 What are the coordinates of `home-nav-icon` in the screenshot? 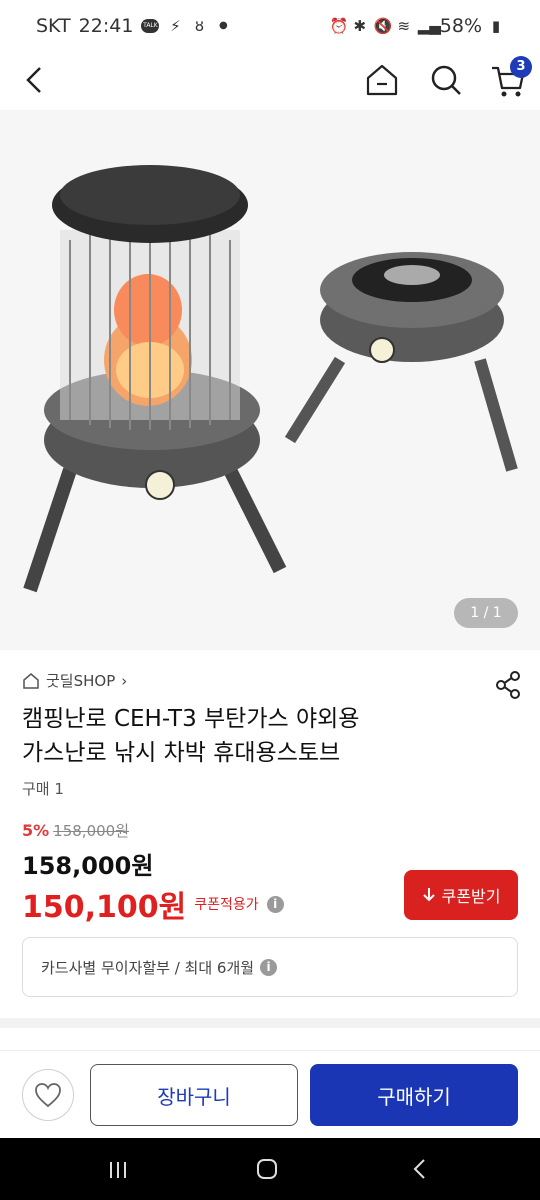 It's located at (267, 1169).